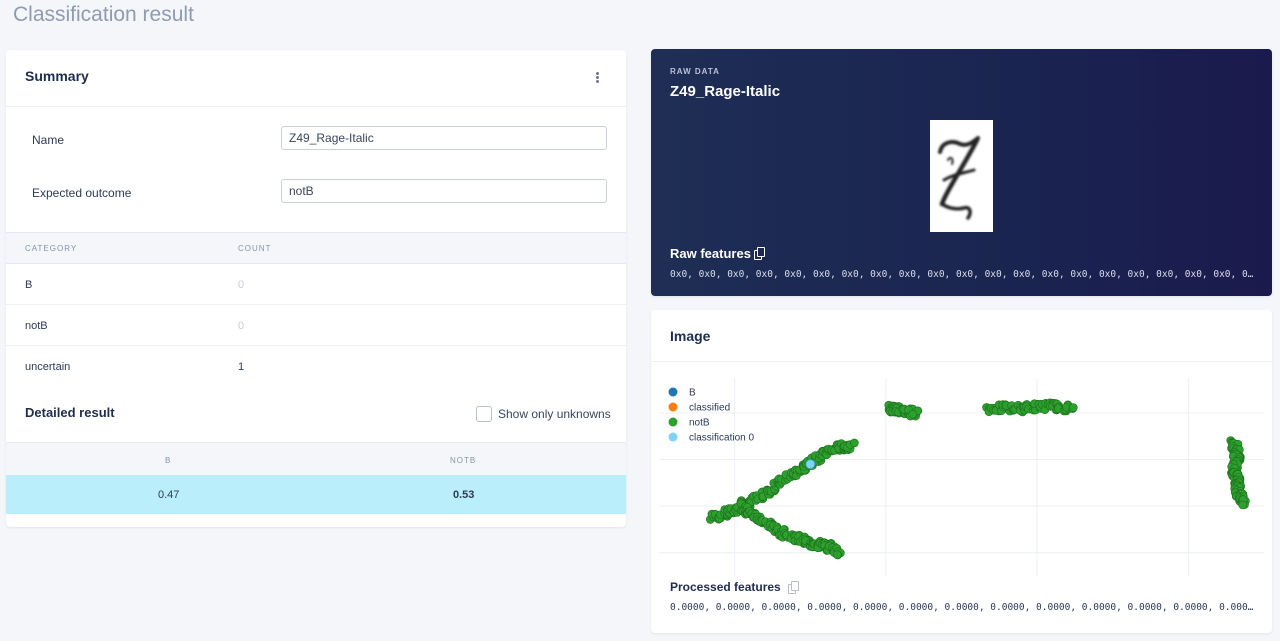 The height and width of the screenshot is (641, 1280). I want to click on raw-features-title: Raw features, so click(710, 253).